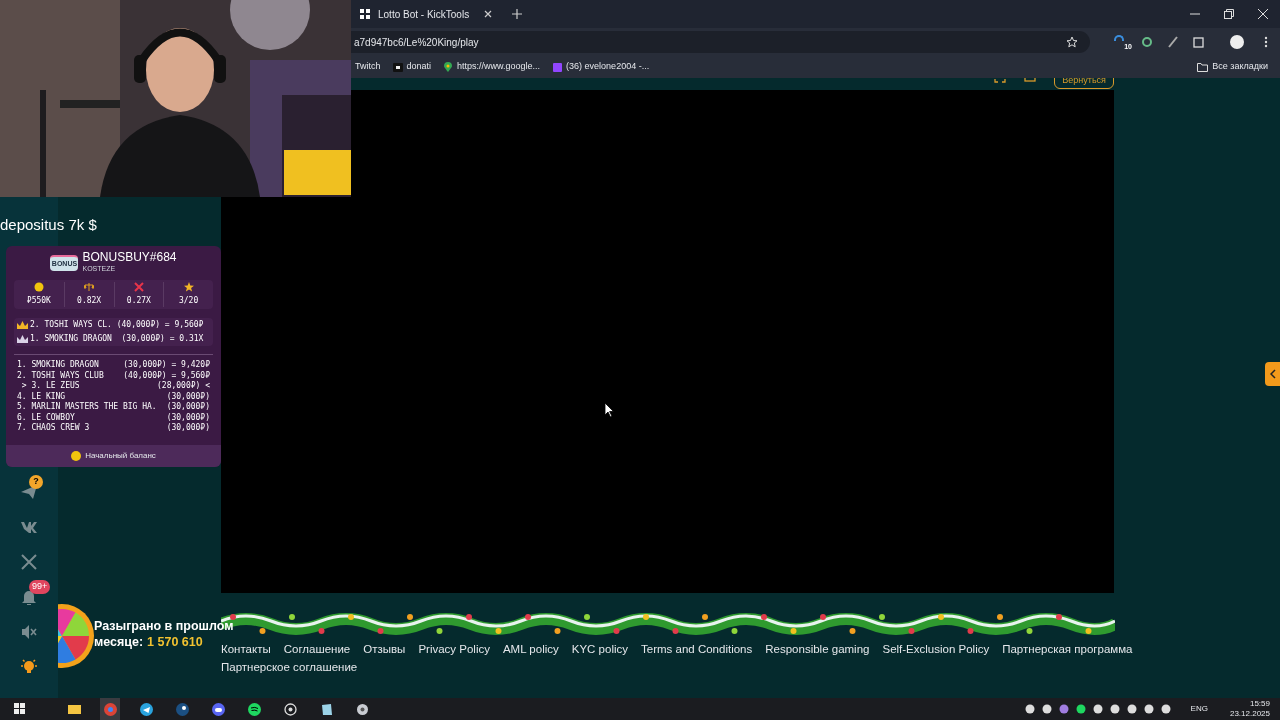  What do you see at coordinates (117, 325) in the screenshot?
I see `leaderboard-entry: 2. TOSHI WAYS CL. (40,000₽) = 9,560₽` at bounding box center [117, 325].